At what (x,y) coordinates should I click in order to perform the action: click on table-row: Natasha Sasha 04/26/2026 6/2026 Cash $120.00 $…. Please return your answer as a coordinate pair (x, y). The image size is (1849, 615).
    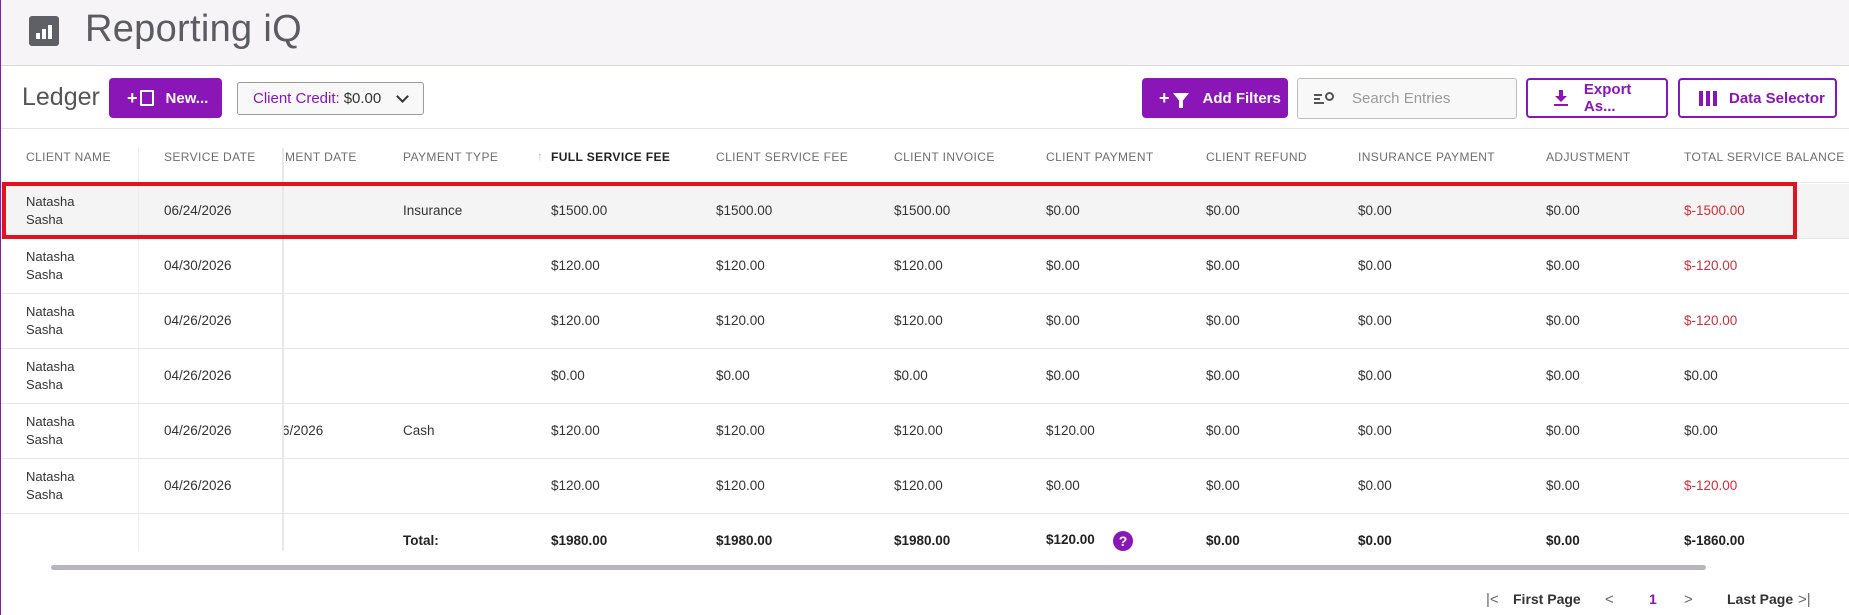
    Looking at the image, I should click on (925, 431).